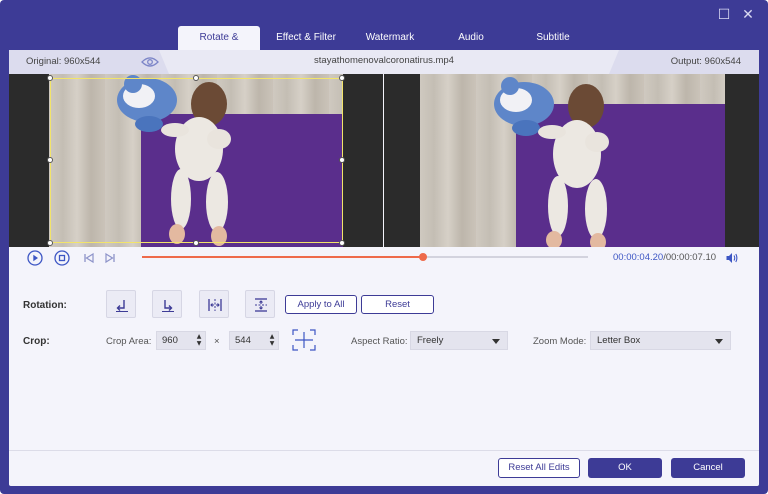  Describe the element at coordinates (708, 468) in the screenshot. I see `cancel-button: Cancel` at that location.